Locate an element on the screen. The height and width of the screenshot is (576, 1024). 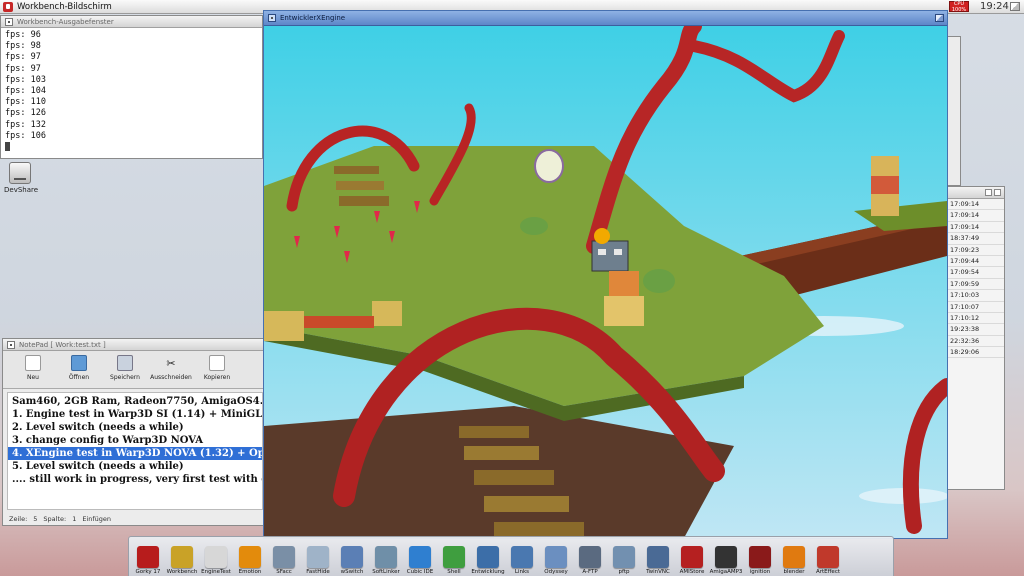
desktop-icon-label: DevShare is located at coordinates (21, 190).